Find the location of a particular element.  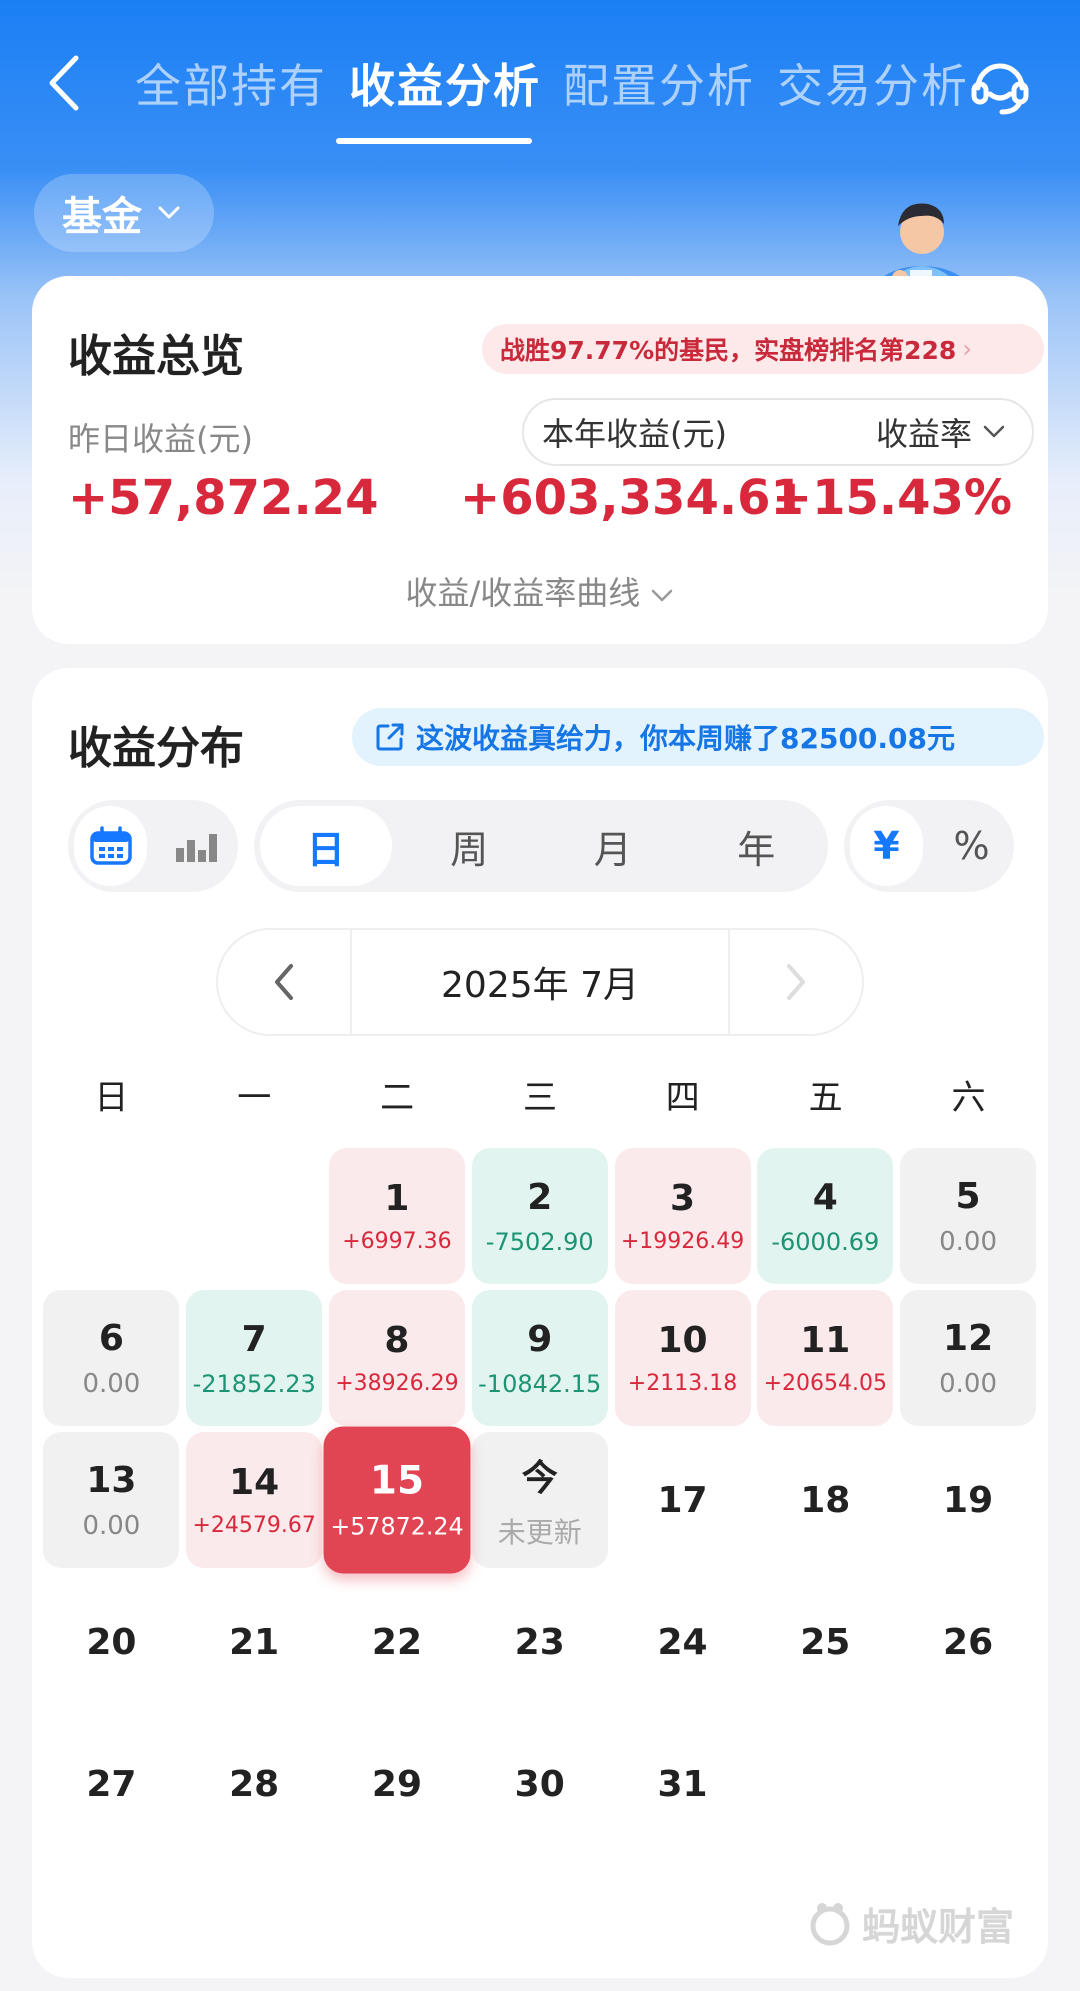

day-number: 7 is located at coordinates (254, 1339).